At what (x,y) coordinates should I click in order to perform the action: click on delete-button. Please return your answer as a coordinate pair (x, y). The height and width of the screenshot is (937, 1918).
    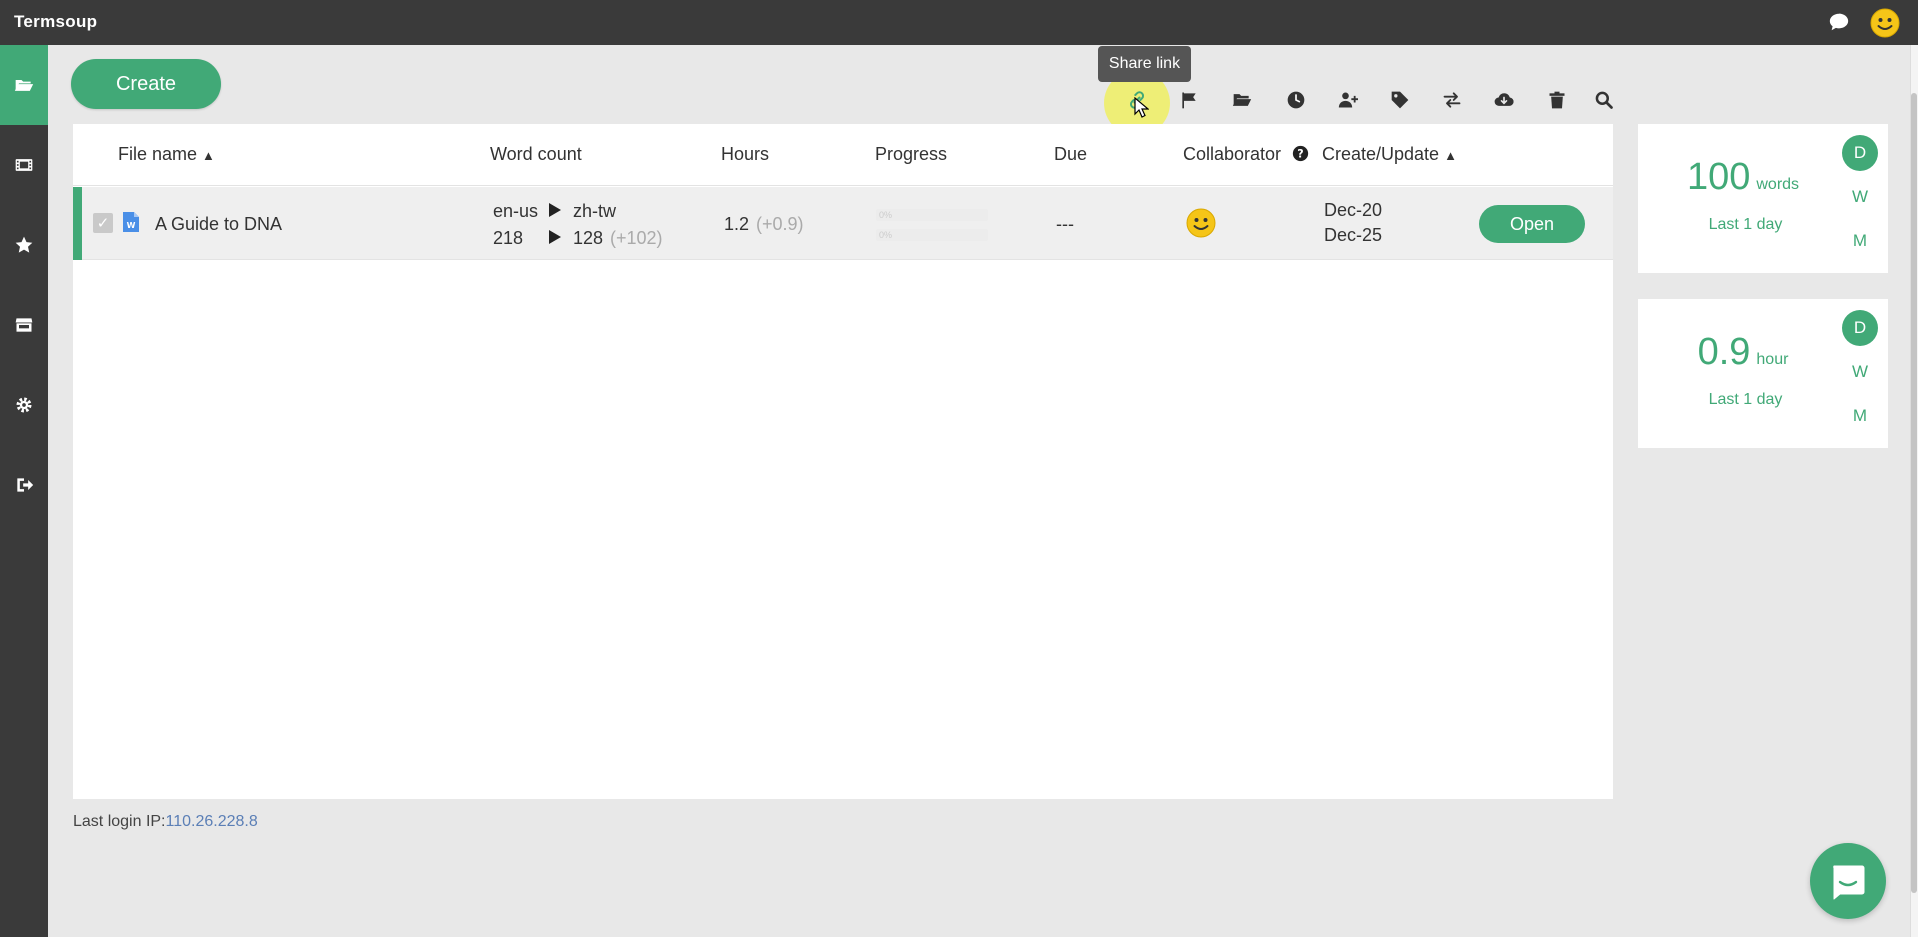
    Looking at the image, I should click on (1557, 100).